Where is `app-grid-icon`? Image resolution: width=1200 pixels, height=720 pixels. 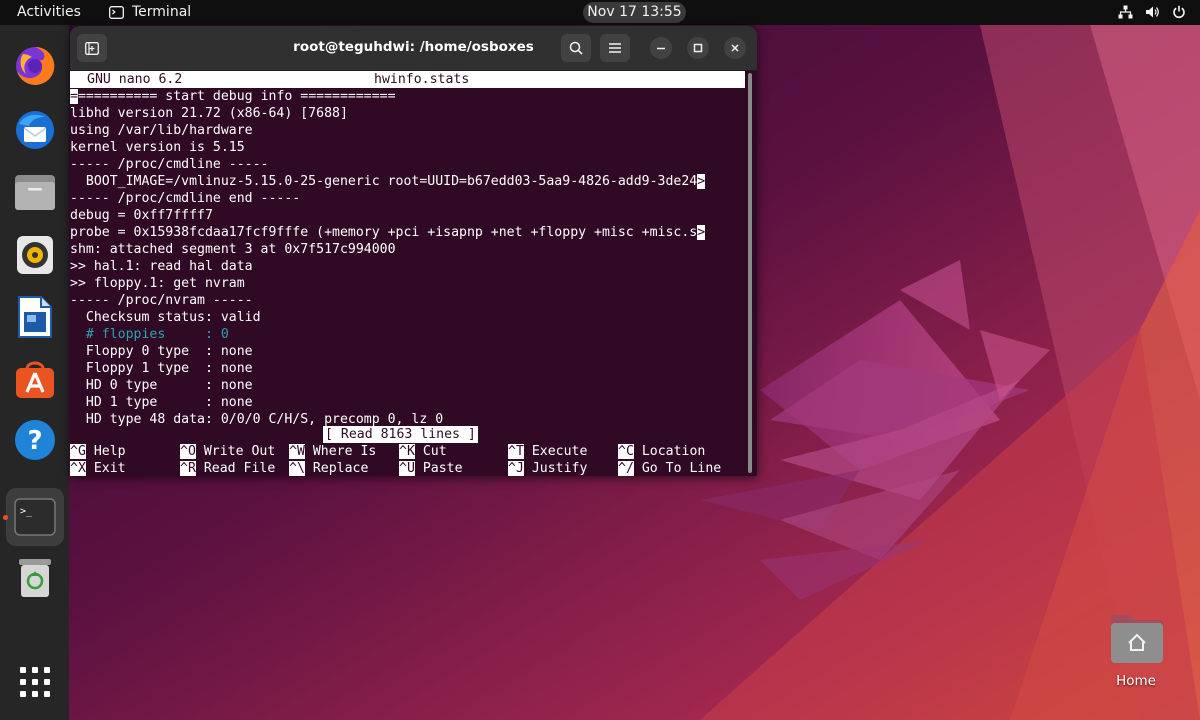
app-grid-icon is located at coordinates (35, 682).